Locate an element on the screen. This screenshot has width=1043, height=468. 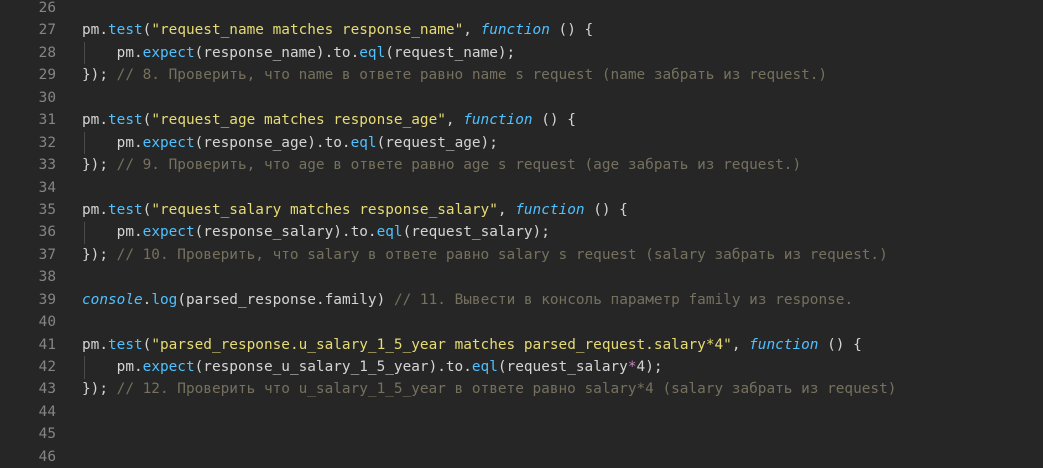
code-line: 34 is located at coordinates (521, 188).